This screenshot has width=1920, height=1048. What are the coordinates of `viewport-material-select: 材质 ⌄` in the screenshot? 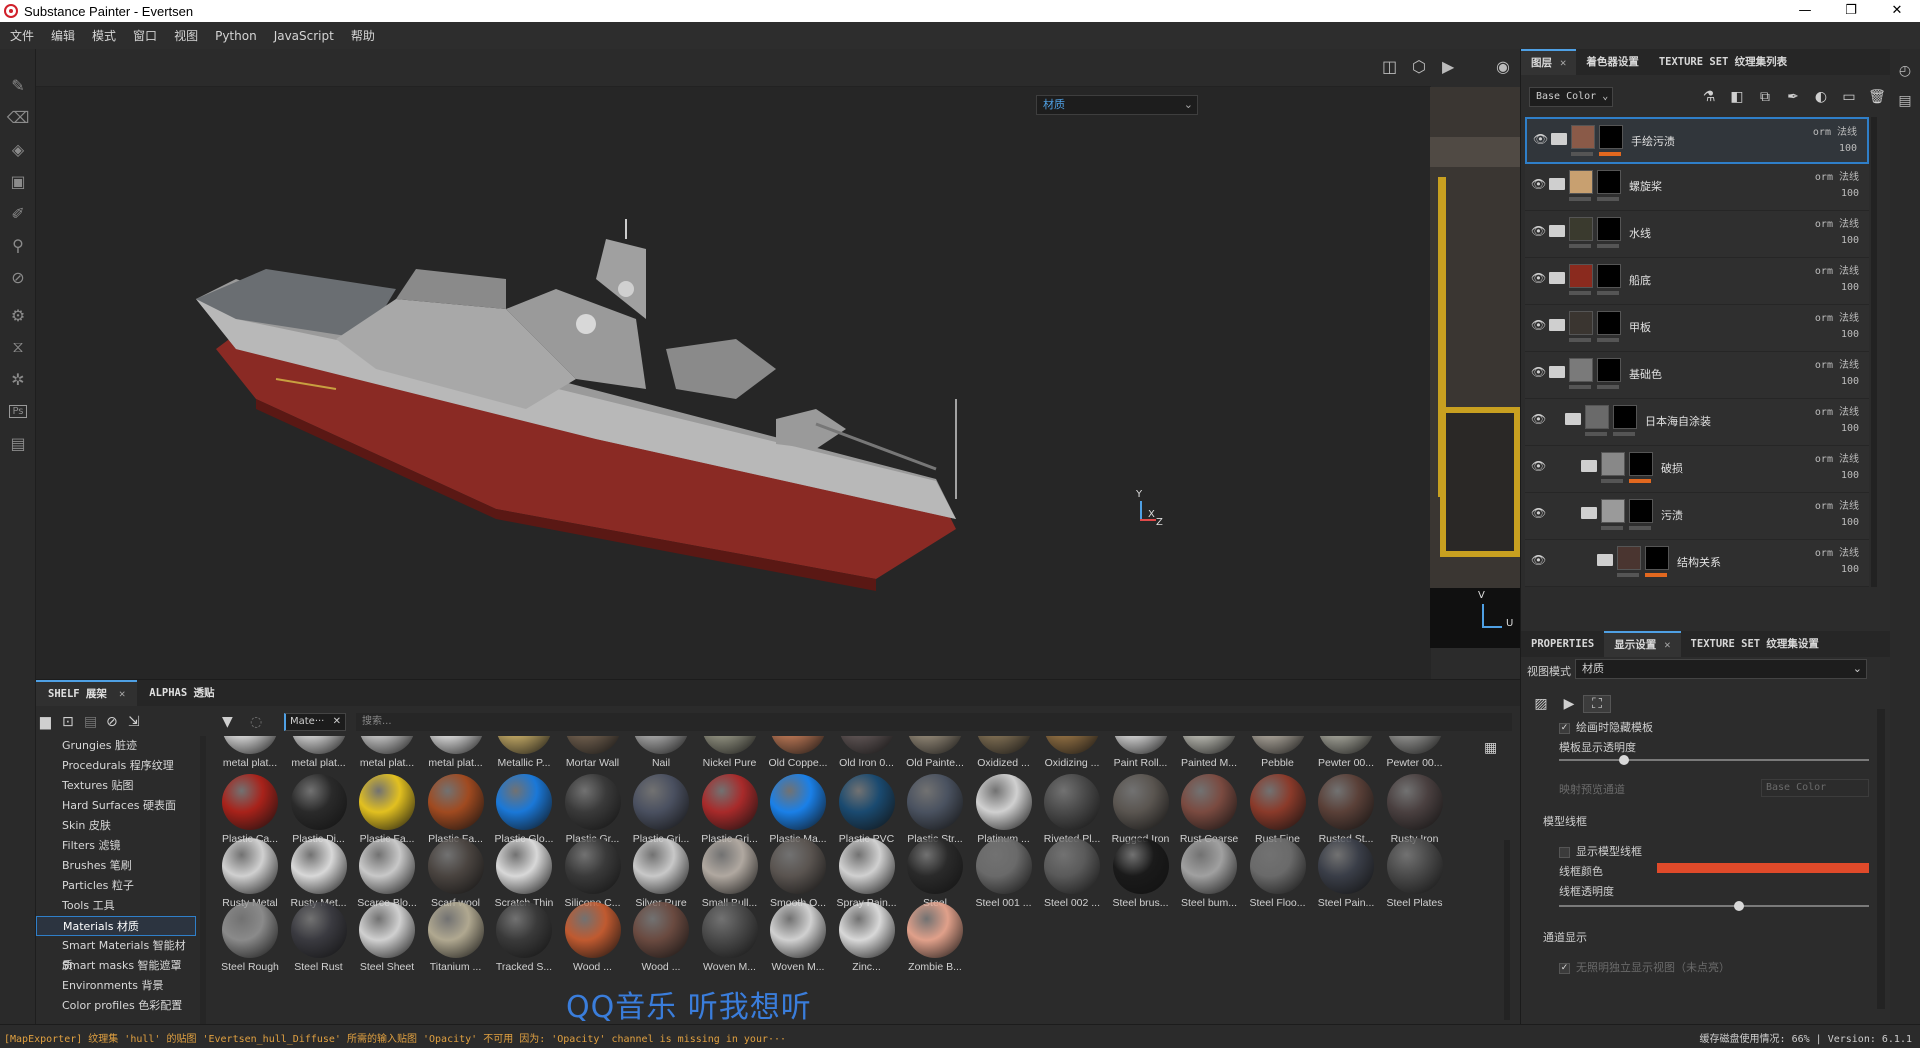 It's located at (1117, 105).